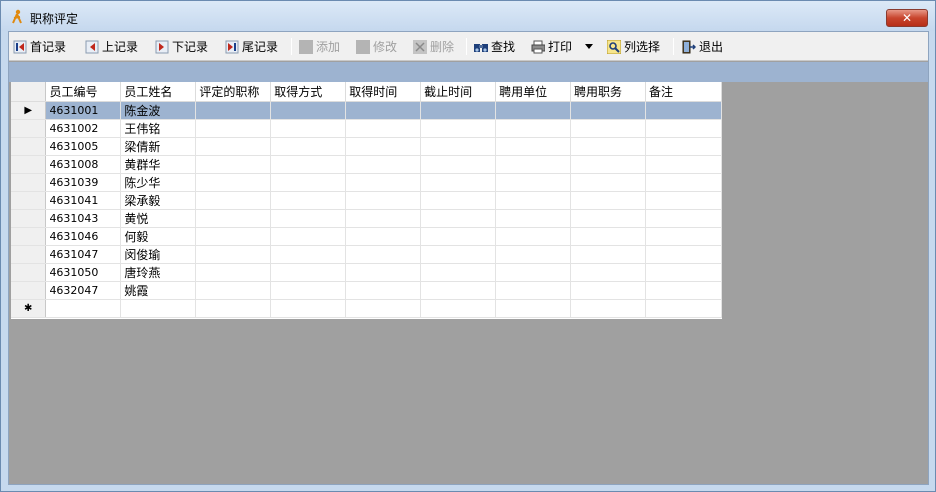 Image resolution: width=936 pixels, height=492 pixels. I want to click on add-button: 添加, so click(319, 46).